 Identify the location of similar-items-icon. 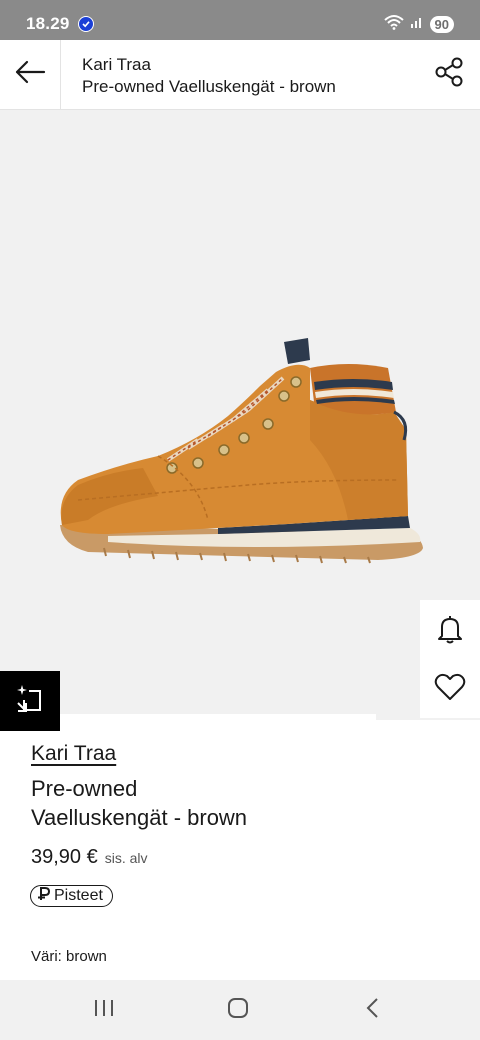
(30, 701).